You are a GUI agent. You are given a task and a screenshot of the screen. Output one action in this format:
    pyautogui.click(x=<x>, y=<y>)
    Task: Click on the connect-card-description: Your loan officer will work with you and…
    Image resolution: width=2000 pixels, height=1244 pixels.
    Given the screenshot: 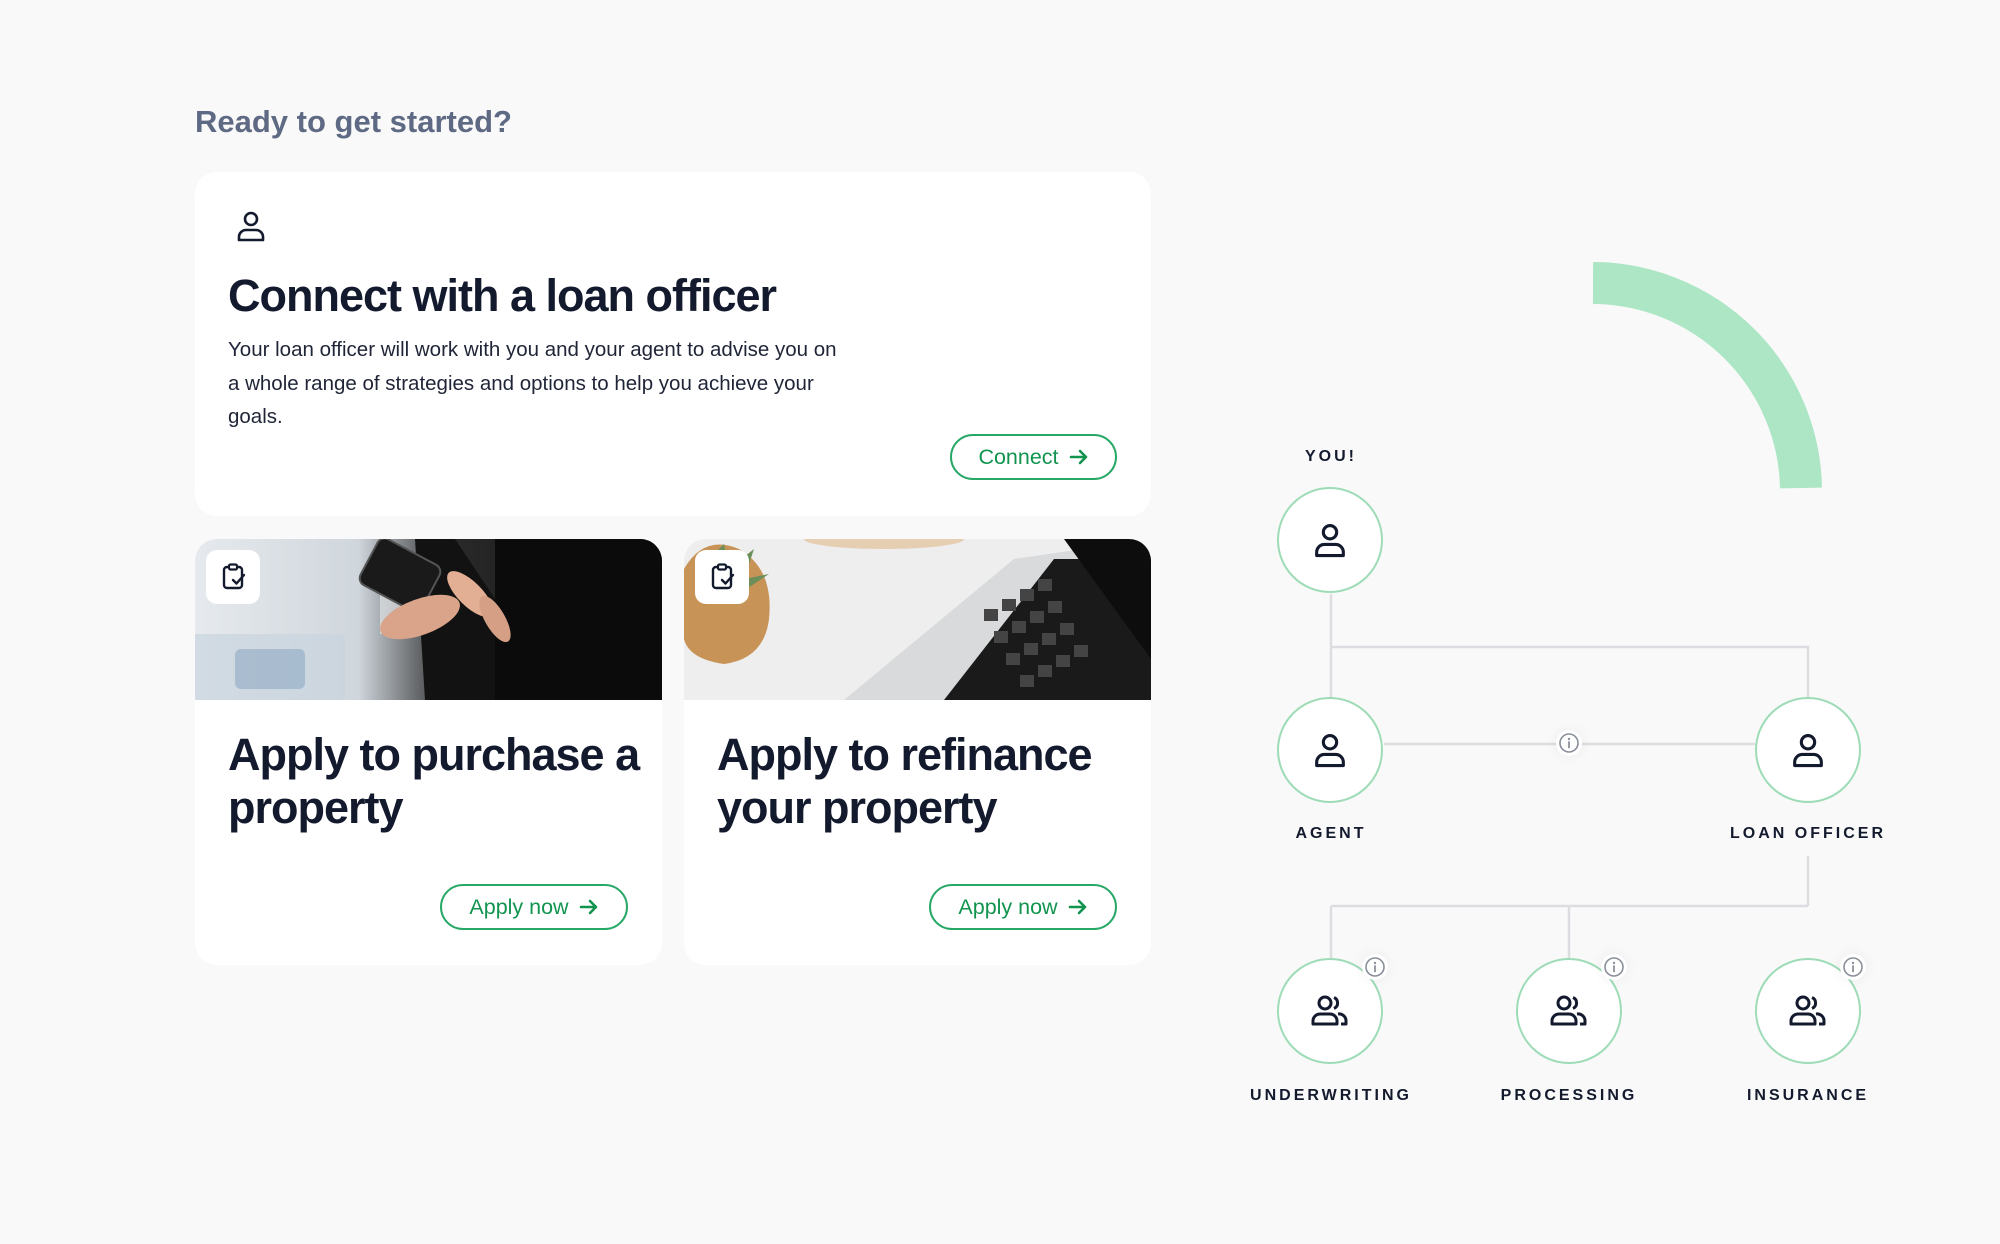 What is the action you would take?
    pyautogui.click(x=532, y=383)
    